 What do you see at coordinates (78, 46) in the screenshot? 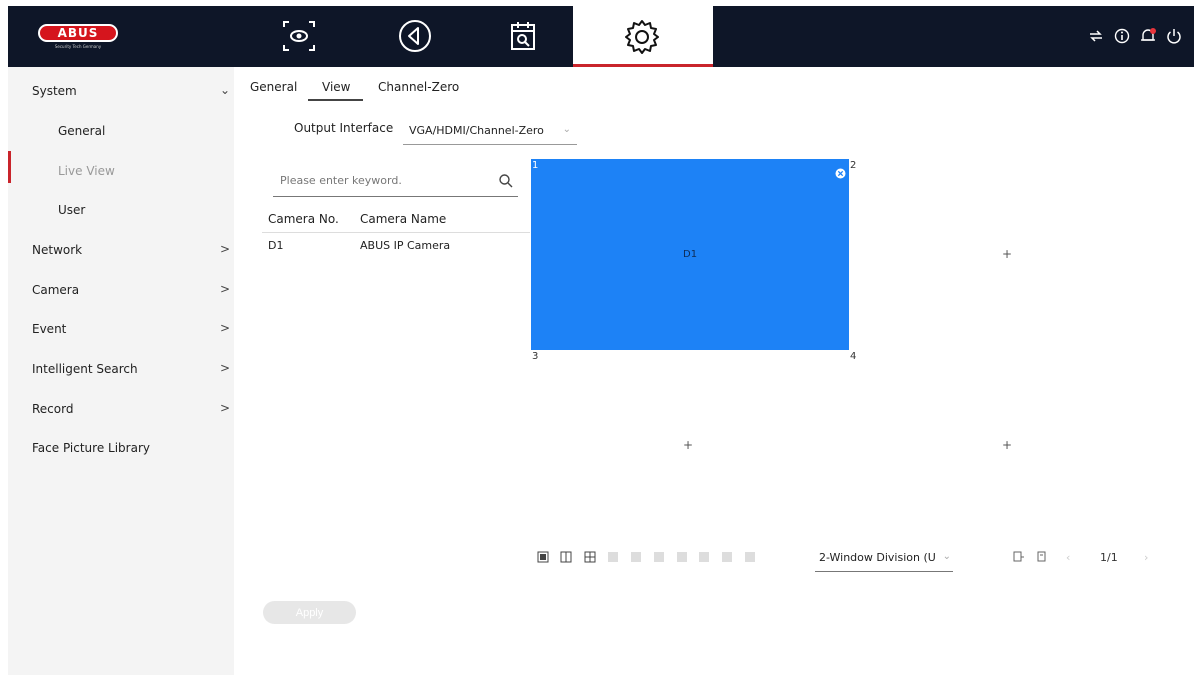
I see `logo-tagline: Security Tech Germany` at bounding box center [78, 46].